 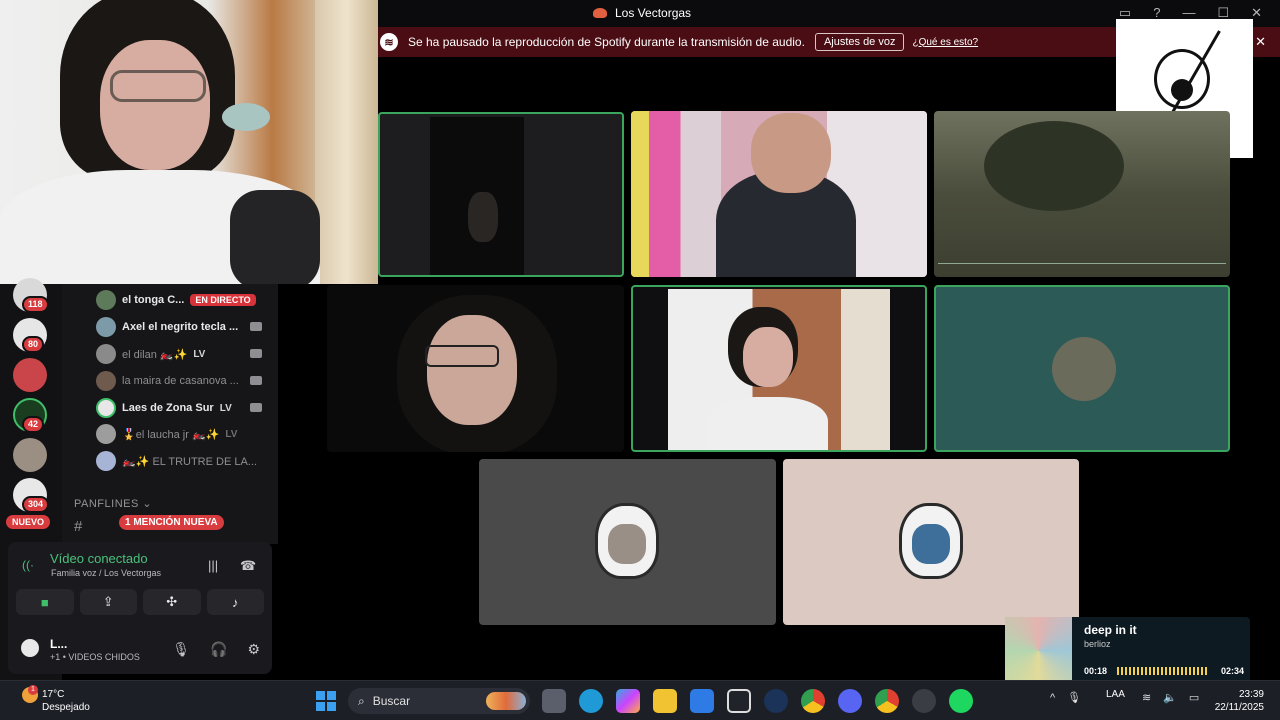 I want to click on text-channel-icon: #, so click(x=78, y=526).